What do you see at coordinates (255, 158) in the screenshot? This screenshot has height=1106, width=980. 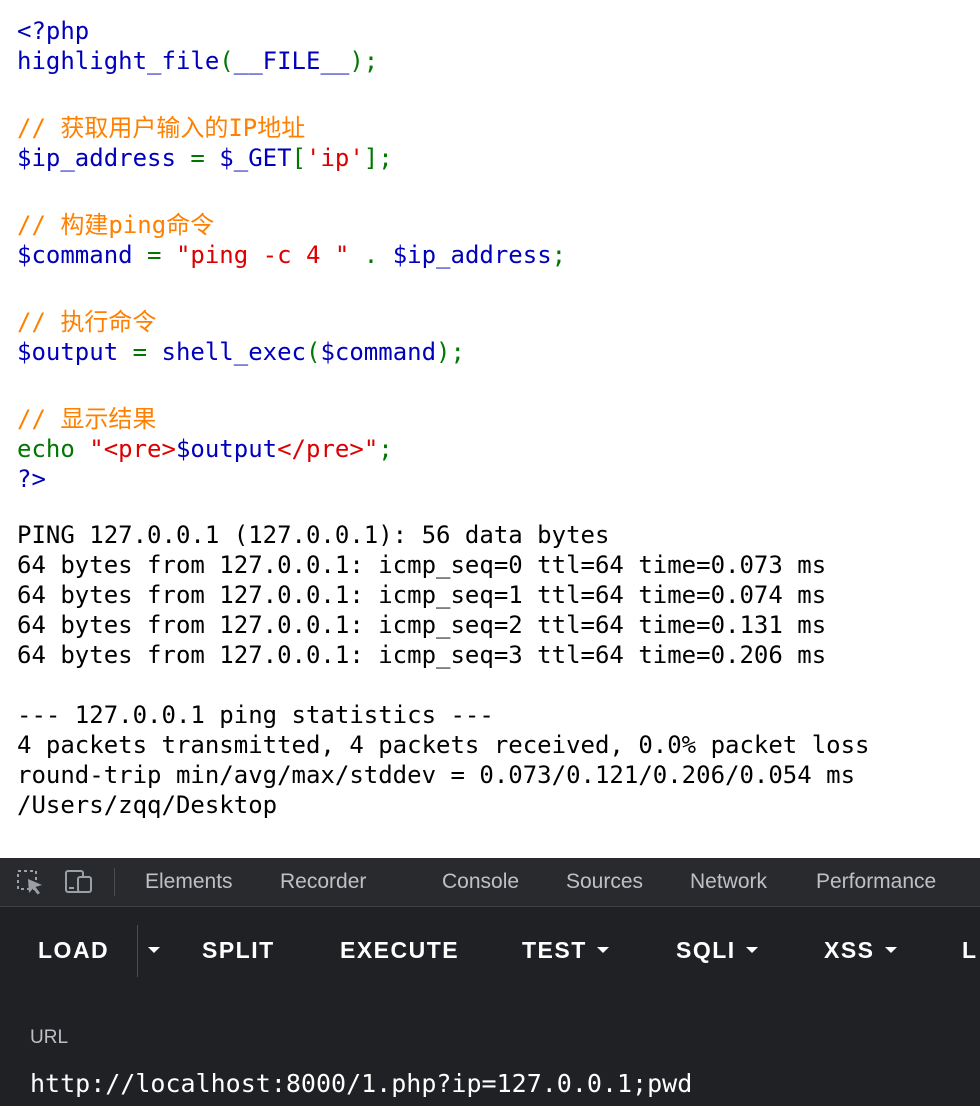 I see `code-token: $_GET` at bounding box center [255, 158].